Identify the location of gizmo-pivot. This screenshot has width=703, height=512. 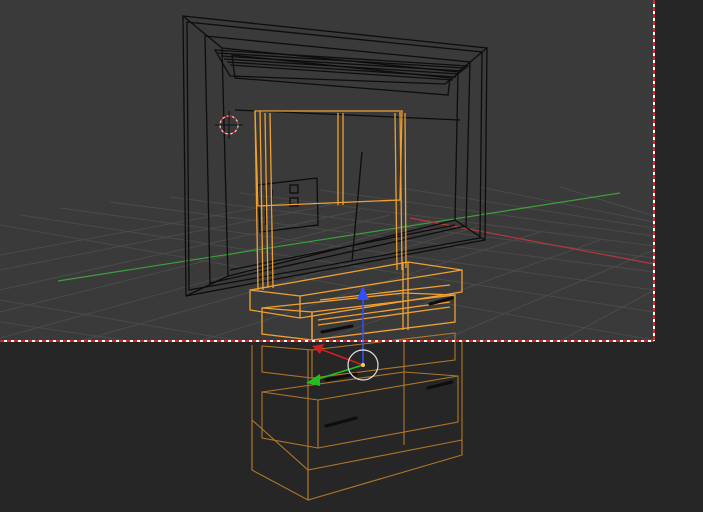
(363, 365).